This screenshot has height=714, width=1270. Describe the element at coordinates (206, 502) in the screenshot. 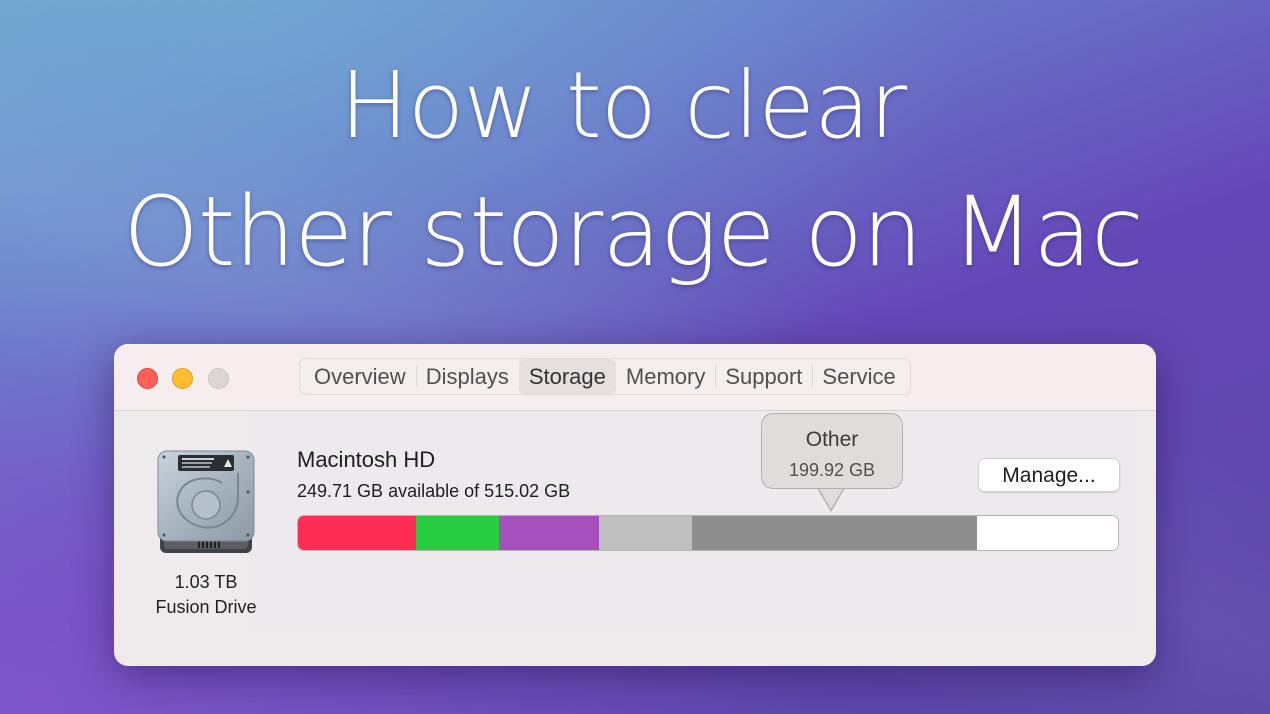

I see `hard-drive-icon` at that location.